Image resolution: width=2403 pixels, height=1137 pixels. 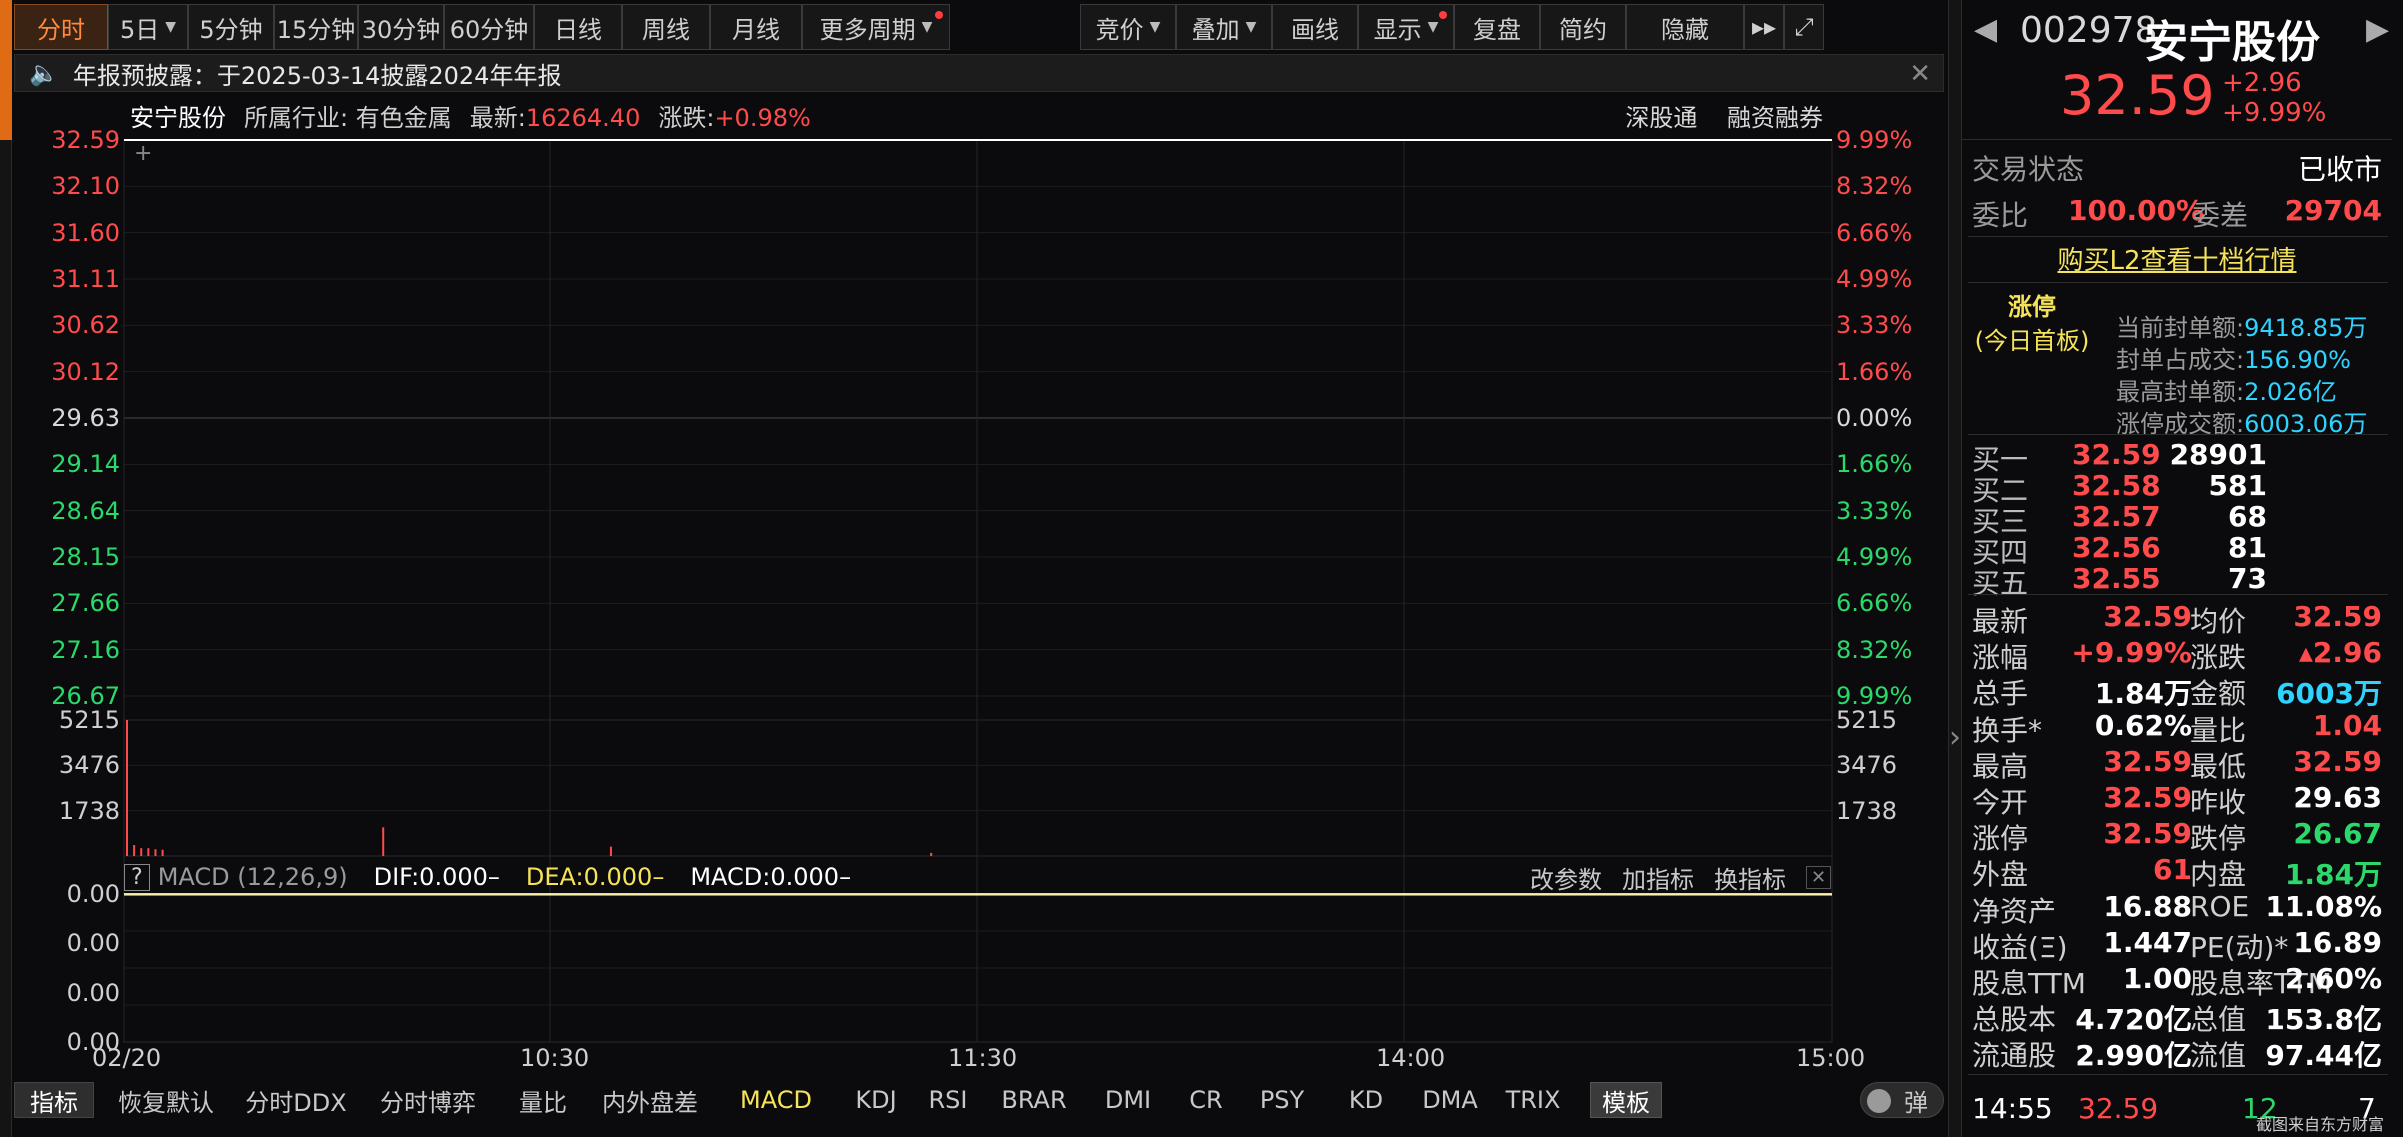 What do you see at coordinates (137, 877) in the screenshot?
I see `macd-help-button: ?` at bounding box center [137, 877].